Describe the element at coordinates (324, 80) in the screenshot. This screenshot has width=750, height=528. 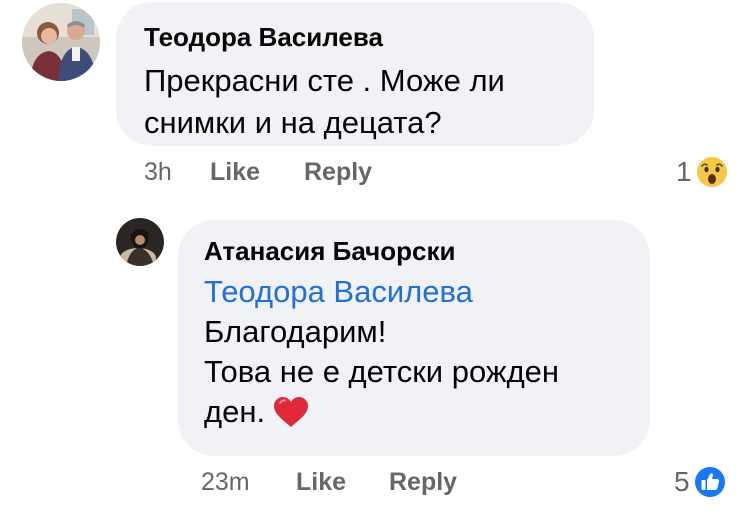
I see `comment-text-line-1: Прекрасни сте . Може ли` at that location.